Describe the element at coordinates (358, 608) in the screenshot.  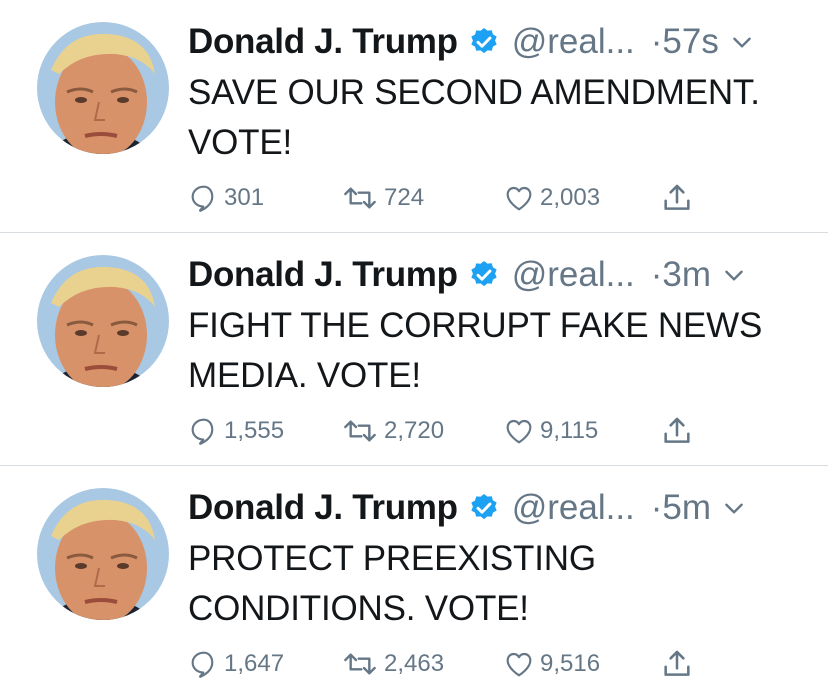
I see `tweet-text-line: CONDITIONS. VOTE!` at that location.